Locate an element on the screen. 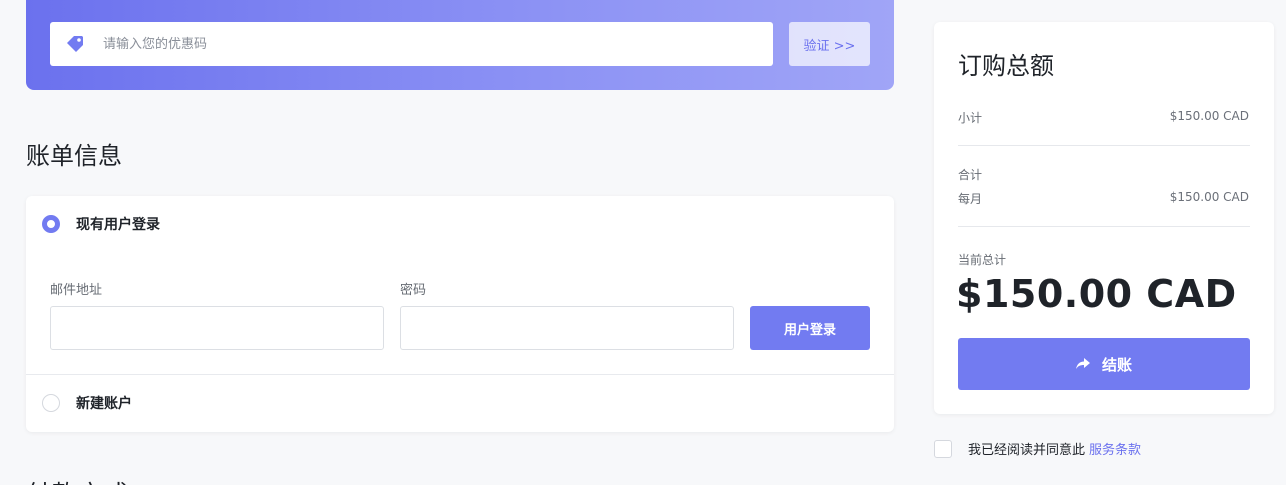 Image resolution: width=1286 pixels, height=485 pixels. summary-title: 订购总额 is located at coordinates (1006, 66).